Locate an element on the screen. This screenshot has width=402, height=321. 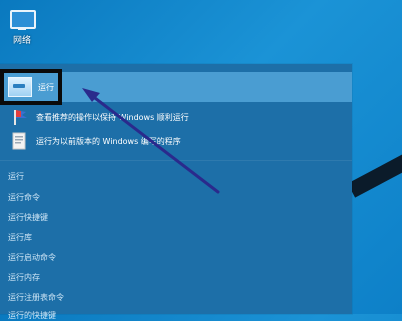
suggestion-item: 运行的快捷键 is located at coordinates (32, 315).